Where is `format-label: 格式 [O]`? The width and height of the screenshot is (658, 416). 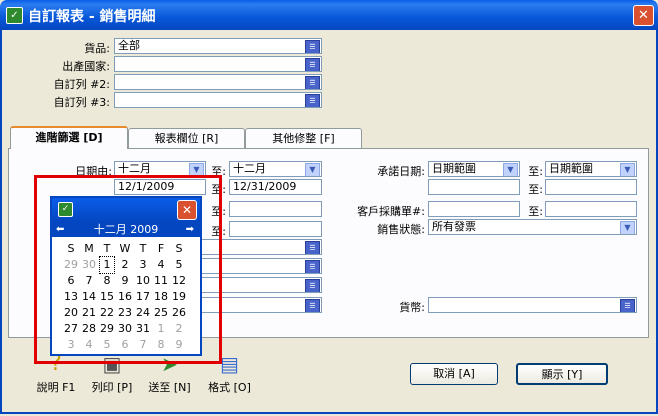 format-label: 格式 [O] is located at coordinates (229, 387).